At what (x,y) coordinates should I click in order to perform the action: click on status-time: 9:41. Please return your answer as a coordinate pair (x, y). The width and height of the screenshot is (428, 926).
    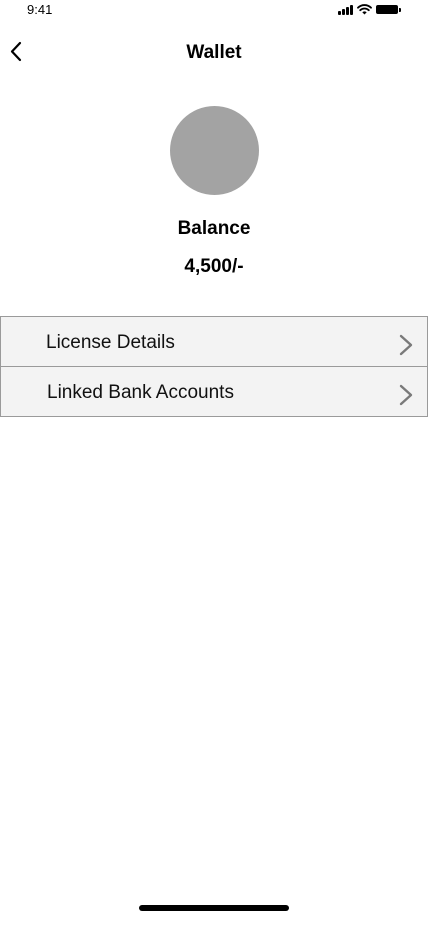
    Looking at the image, I should click on (40, 9).